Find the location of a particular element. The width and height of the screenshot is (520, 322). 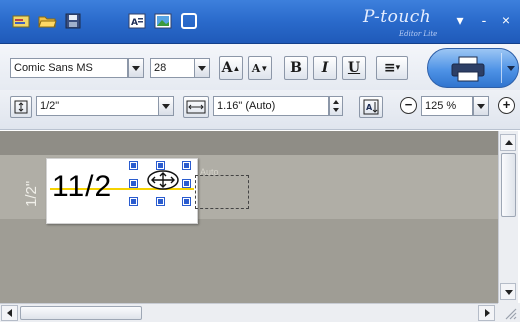

zoom-dropdown-arrow is located at coordinates (481, 106).